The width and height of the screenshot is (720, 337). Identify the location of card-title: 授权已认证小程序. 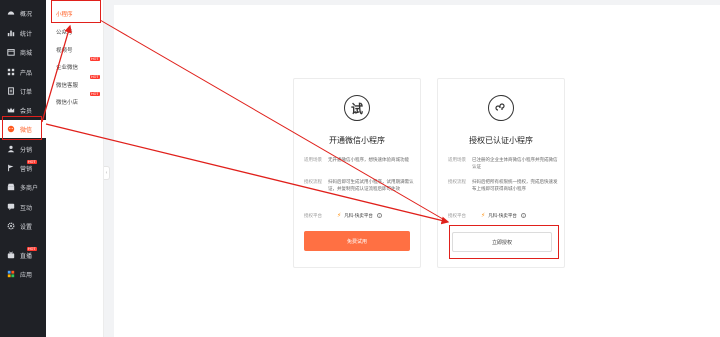
(501, 140).